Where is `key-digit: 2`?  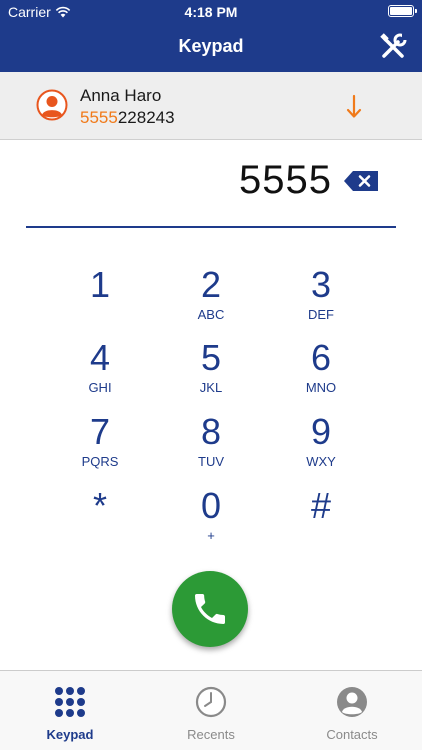
key-digit: 2 is located at coordinates (211, 284).